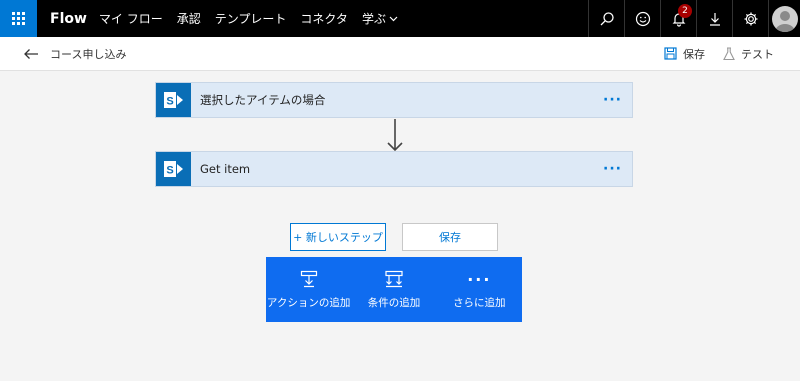 This screenshot has height=381, width=800. I want to click on more-icon: ···, so click(479, 279).